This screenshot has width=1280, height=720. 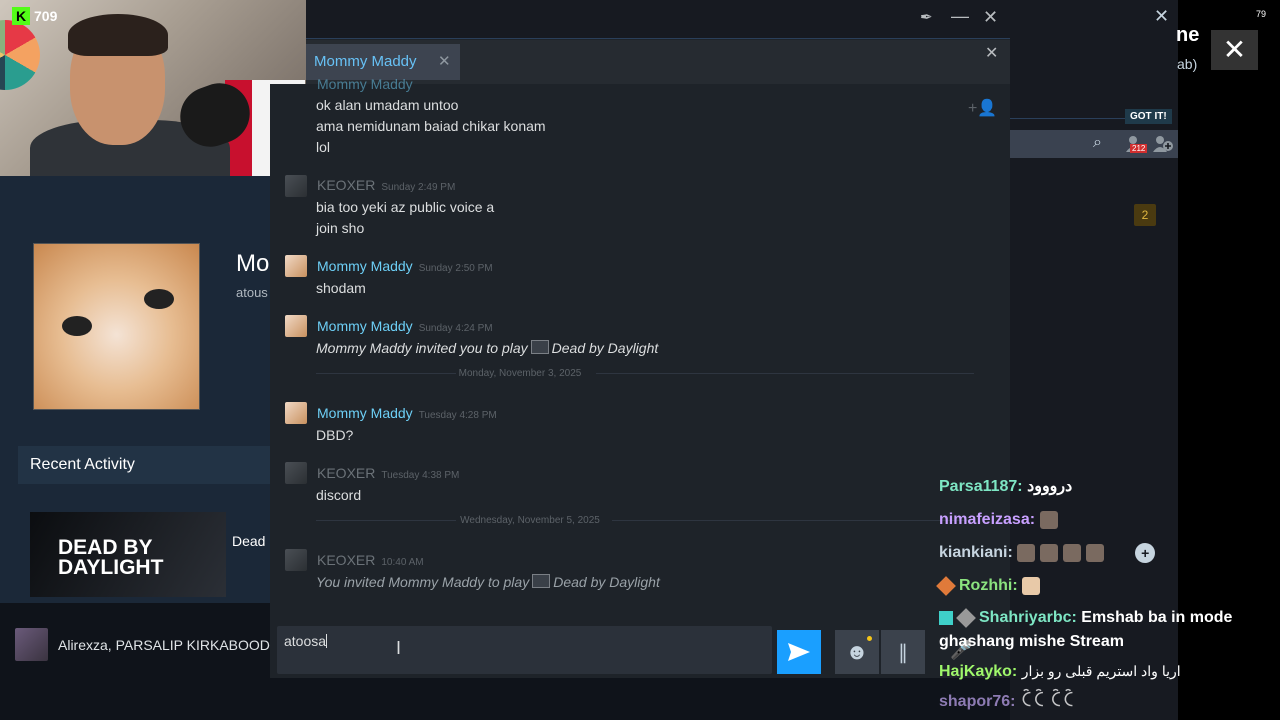 I want to click on chat-message: ꉓꉓ ꉓꉓ, so click(x=1047, y=701).